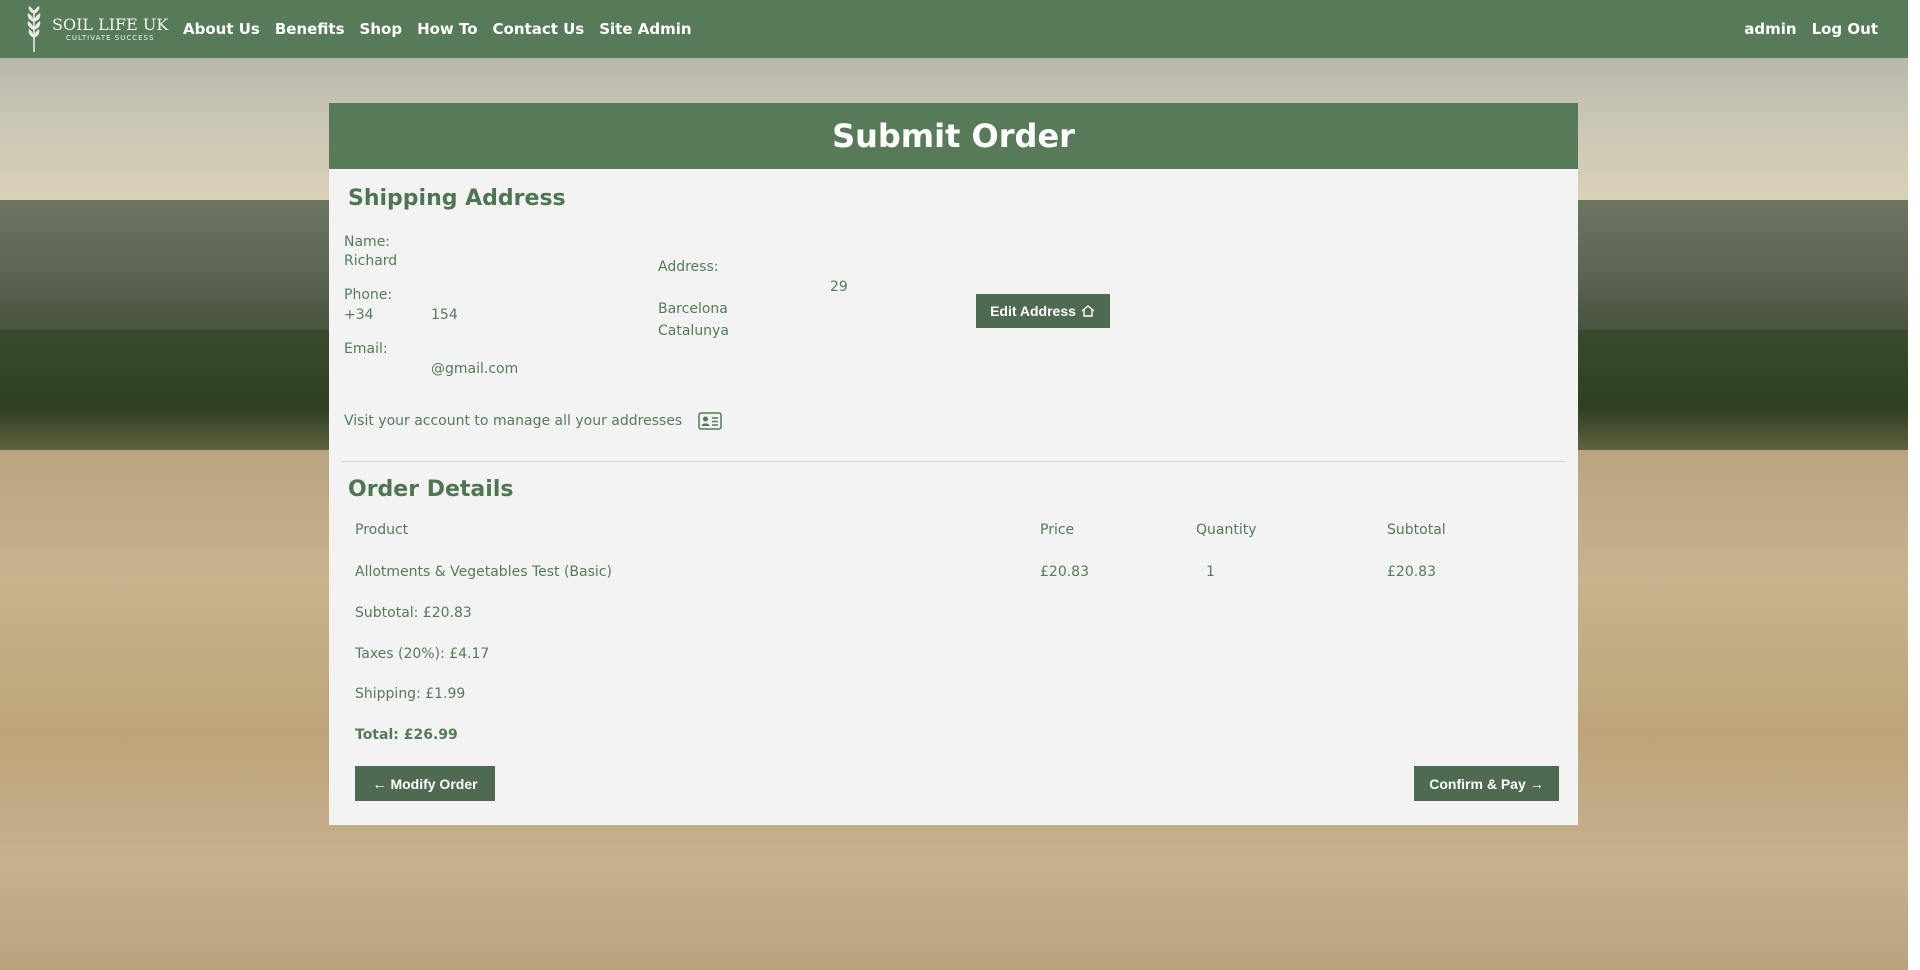 This screenshot has height=970, width=1920. Describe the element at coordinates (366, 349) in the screenshot. I see `email-label: Email:` at that location.